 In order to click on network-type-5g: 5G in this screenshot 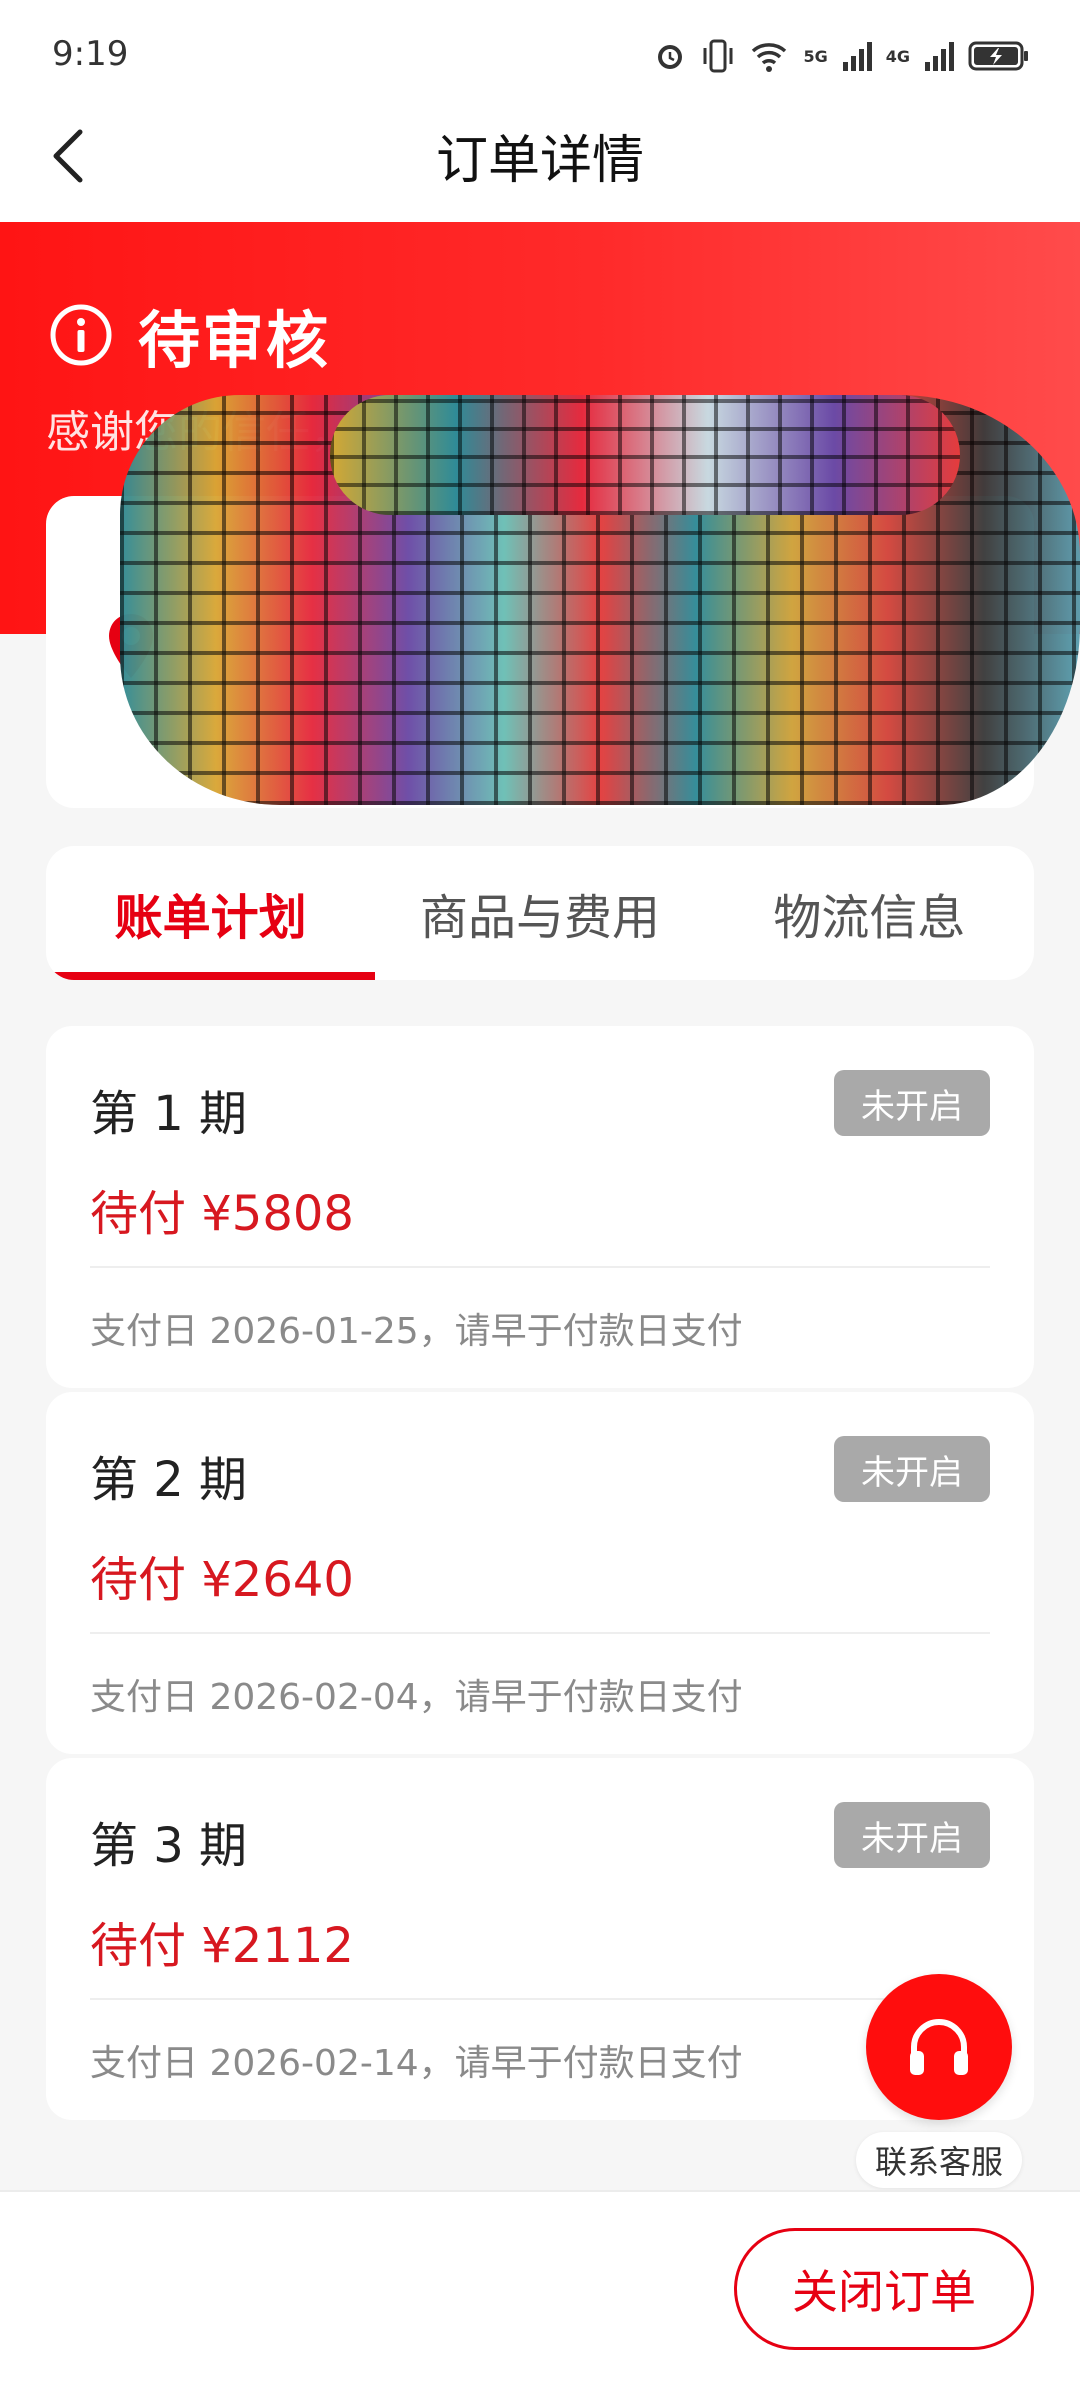, I will do `click(815, 56)`.